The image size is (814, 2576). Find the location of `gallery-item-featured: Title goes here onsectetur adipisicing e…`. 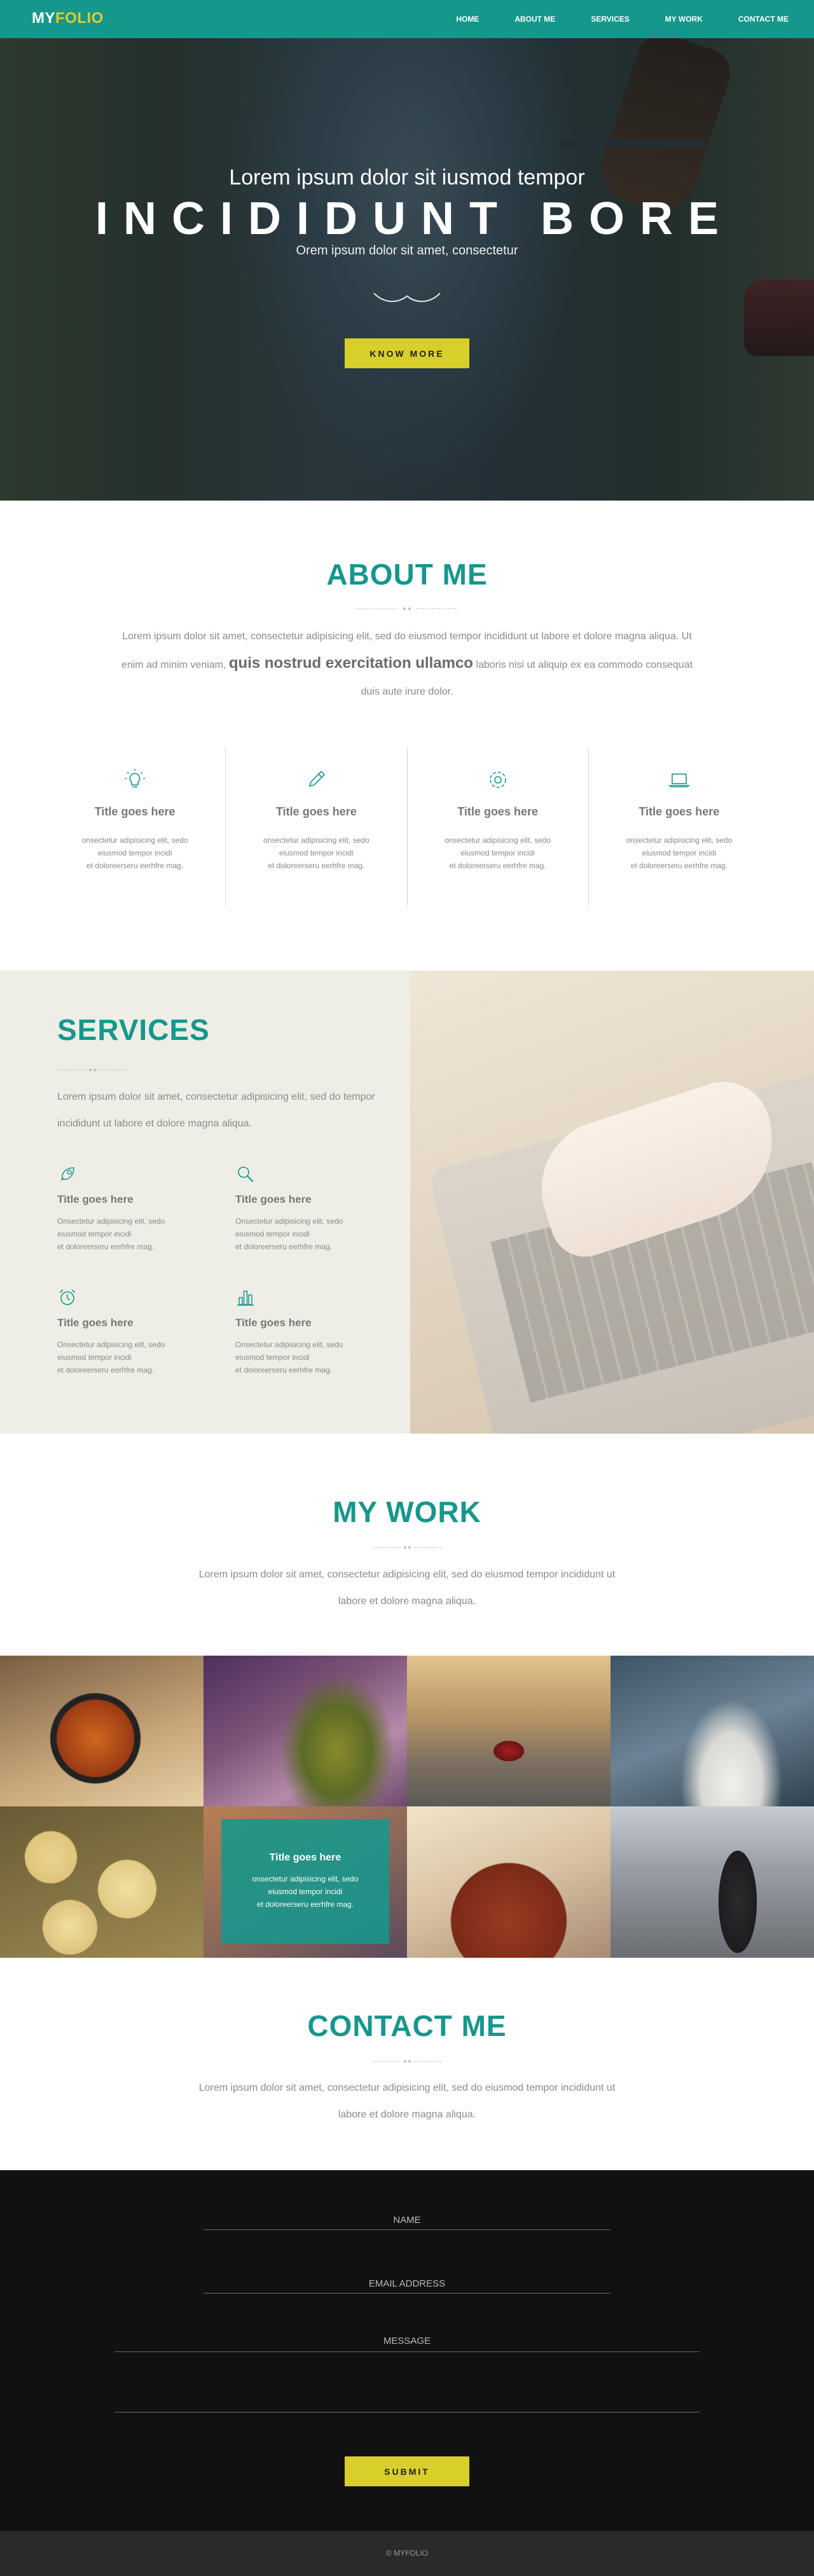

gallery-item-featured: Title goes here onsectetur adipisicing e… is located at coordinates (305, 1882).